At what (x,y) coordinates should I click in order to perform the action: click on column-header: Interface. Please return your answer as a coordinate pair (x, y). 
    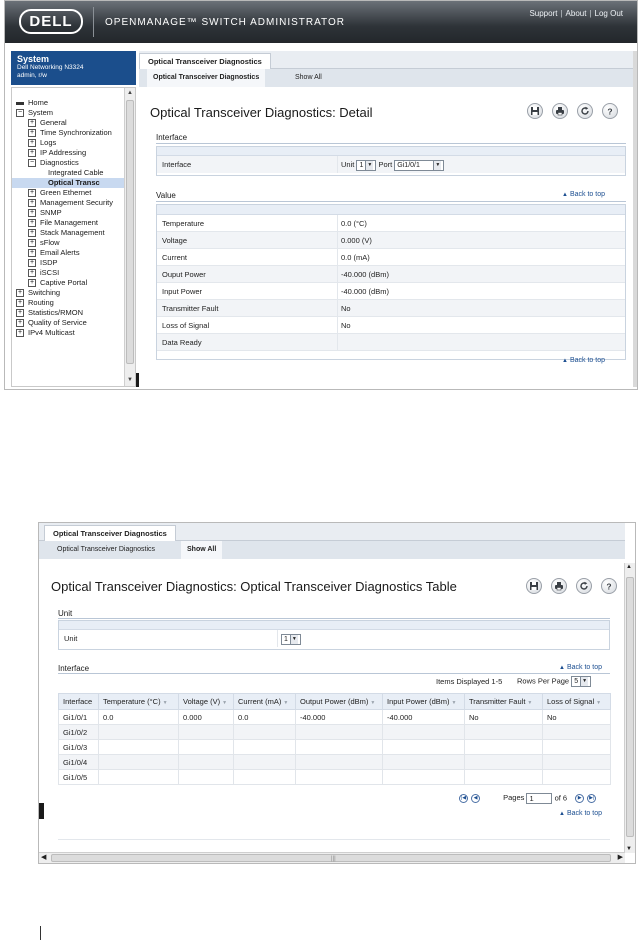
    Looking at the image, I should click on (78, 701).